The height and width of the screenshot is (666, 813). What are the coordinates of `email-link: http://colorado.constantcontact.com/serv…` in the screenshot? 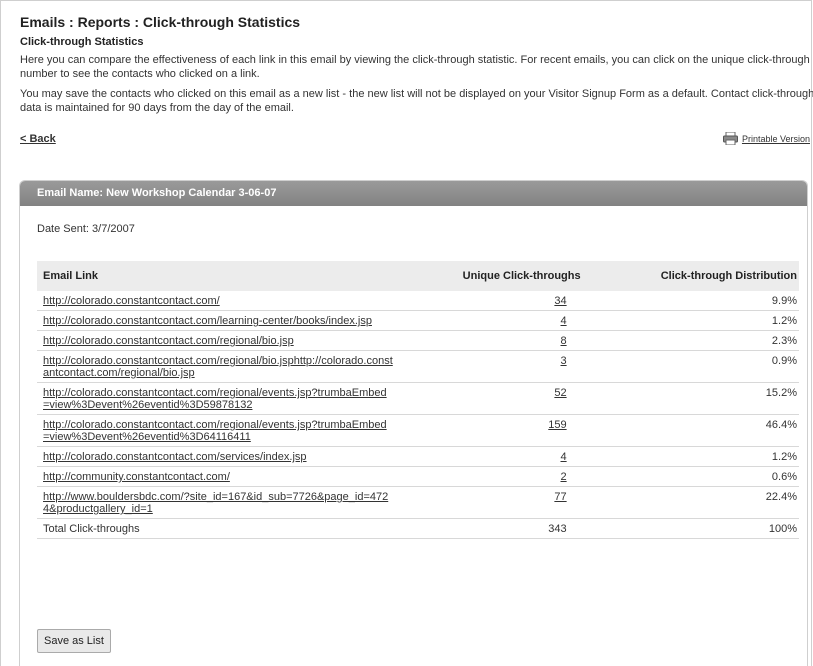 It's located at (175, 457).